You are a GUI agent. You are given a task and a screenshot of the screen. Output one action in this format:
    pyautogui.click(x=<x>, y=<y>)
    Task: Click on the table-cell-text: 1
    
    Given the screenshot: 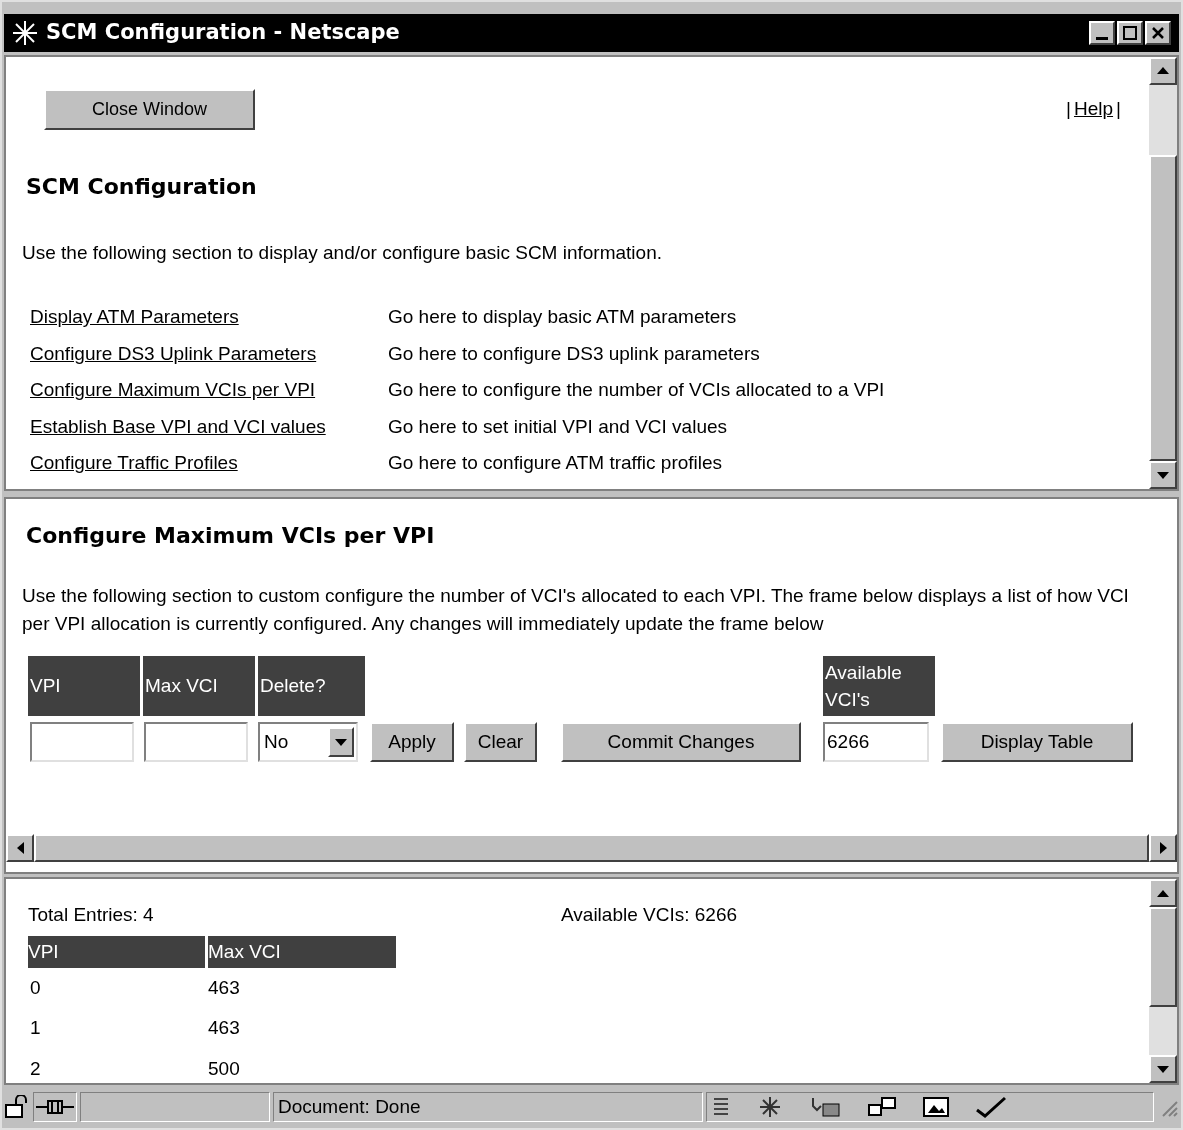 What is the action you would take?
    pyautogui.click(x=35, y=1028)
    